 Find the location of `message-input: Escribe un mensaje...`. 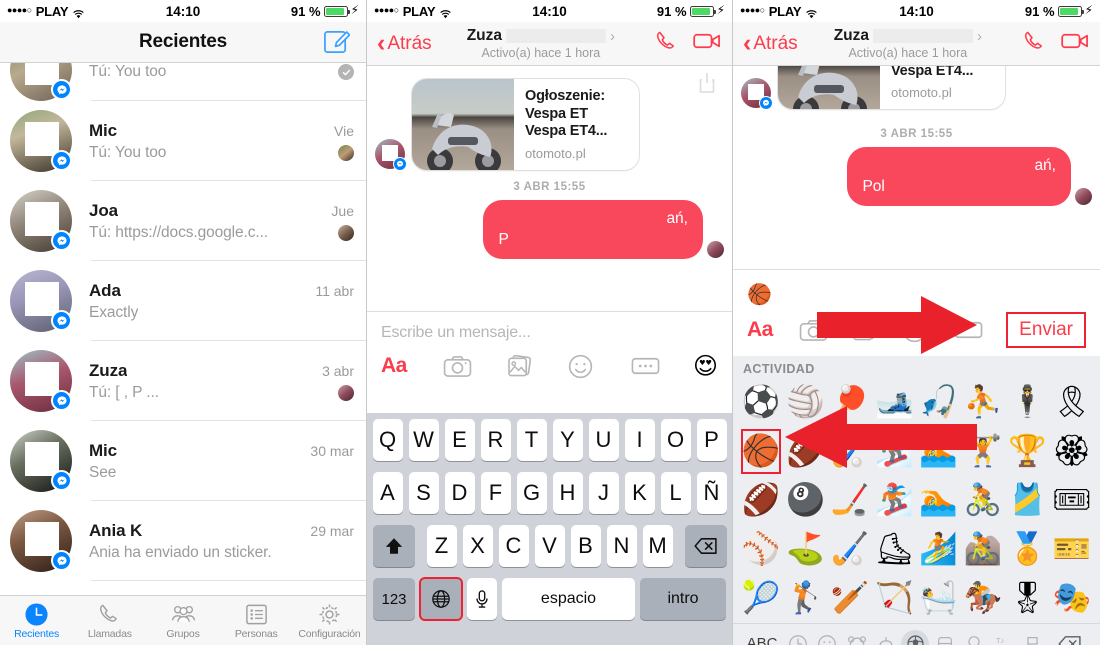

message-input: Escribe un mensaje... is located at coordinates (549, 336).